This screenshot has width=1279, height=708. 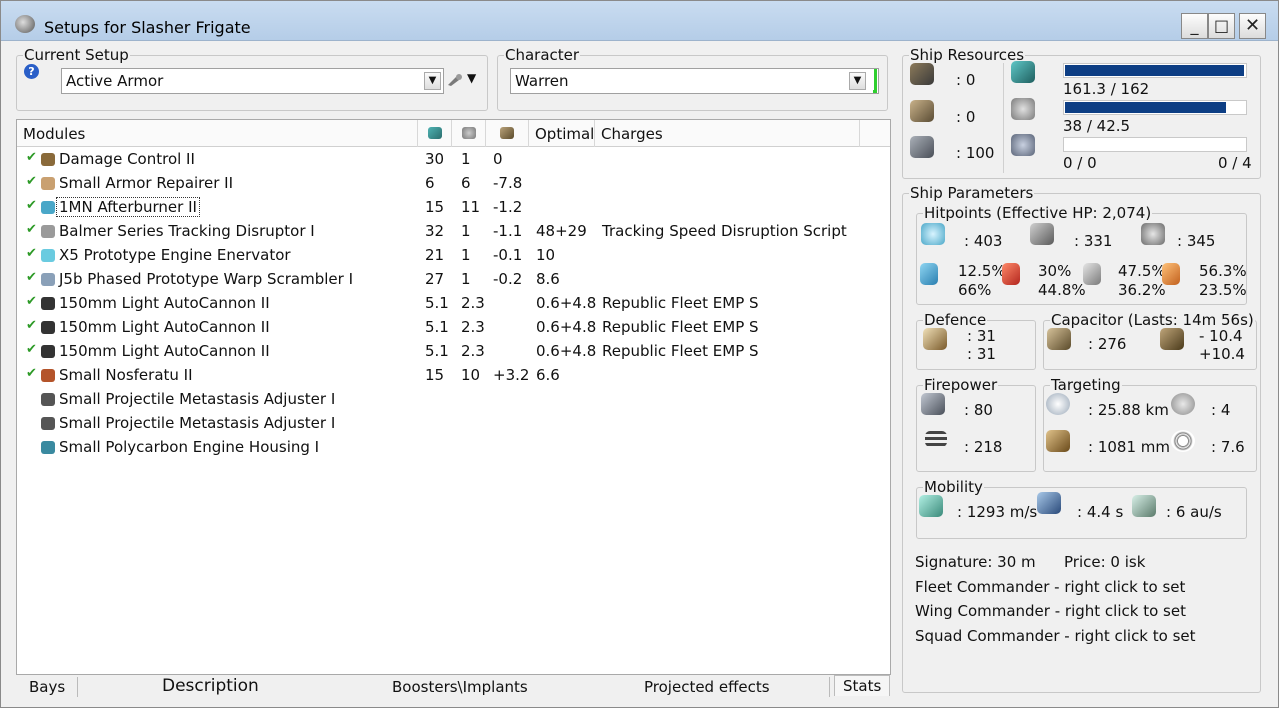 What do you see at coordinates (435, 279) in the screenshot?
I see `module-cpu: 27` at bounding box center [435, 279].